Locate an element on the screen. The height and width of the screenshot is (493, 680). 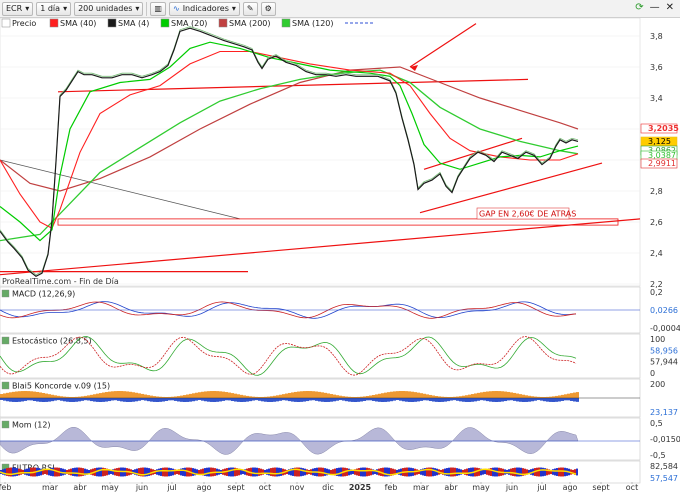
indicators-button: ∿ Indicadores ▾ is located at coordinates (204, 8).